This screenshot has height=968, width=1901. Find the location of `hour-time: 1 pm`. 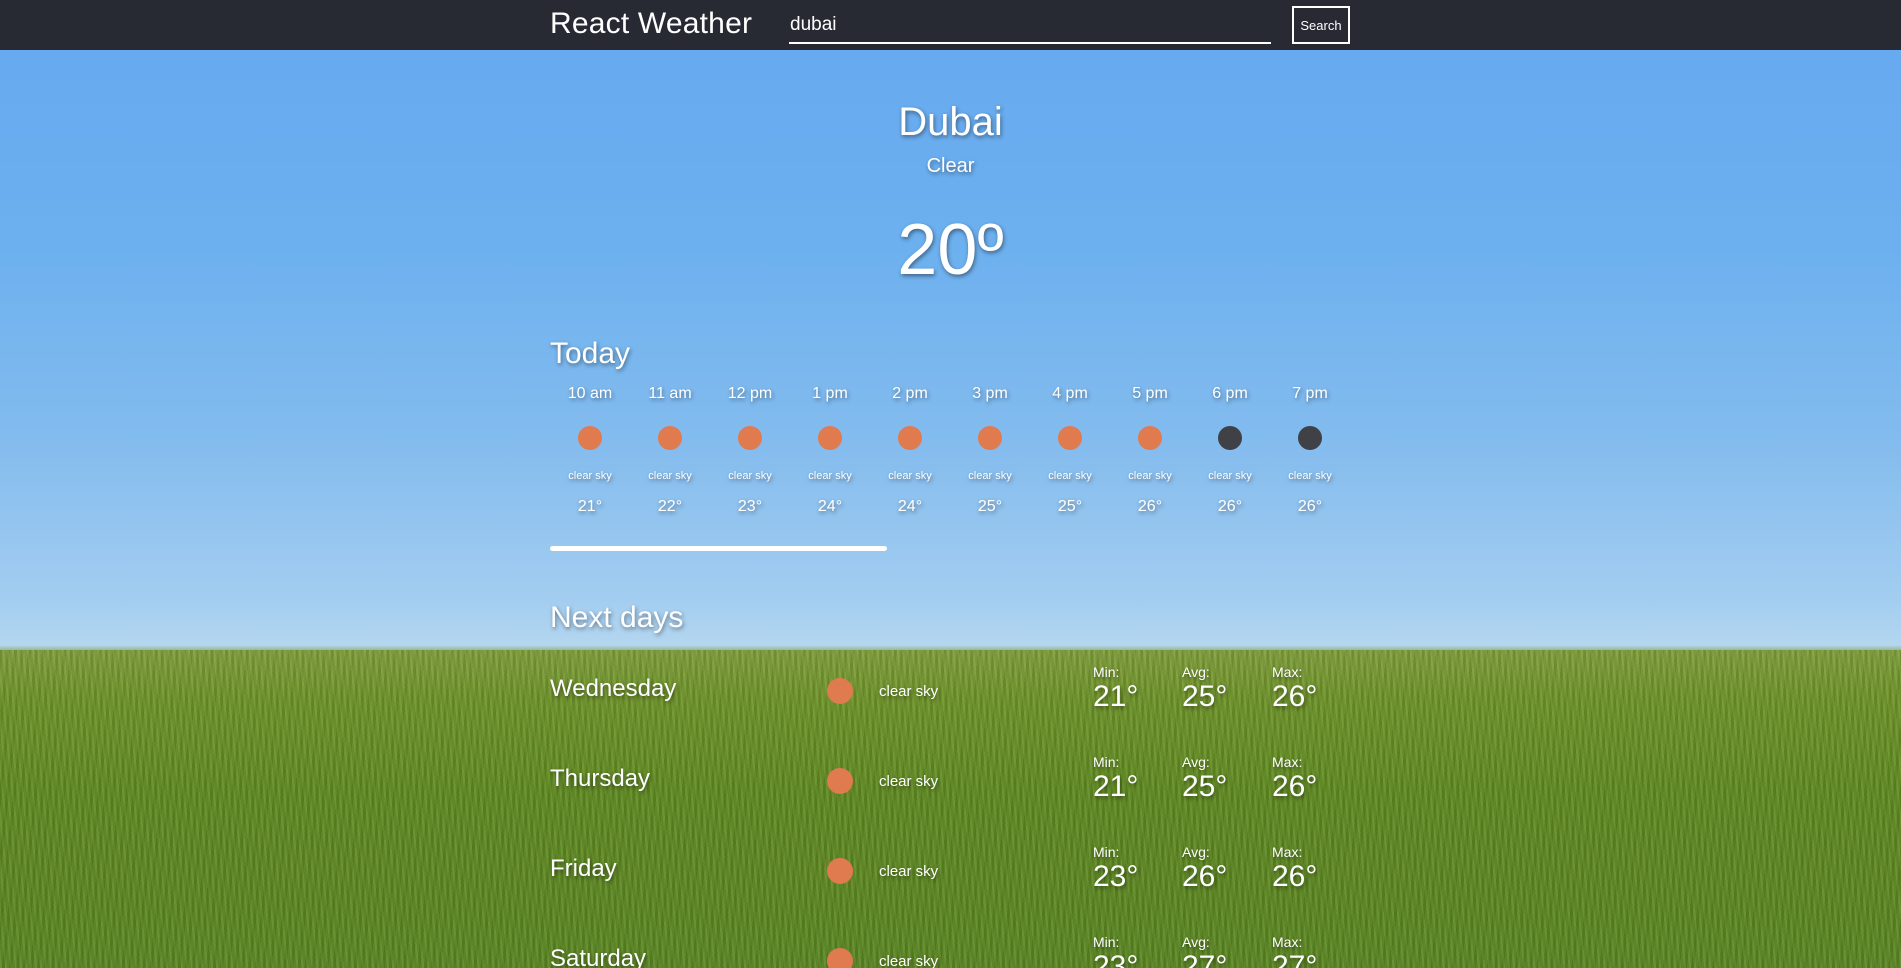

hour-time: 1 pm is located at coordinates (830, 393).